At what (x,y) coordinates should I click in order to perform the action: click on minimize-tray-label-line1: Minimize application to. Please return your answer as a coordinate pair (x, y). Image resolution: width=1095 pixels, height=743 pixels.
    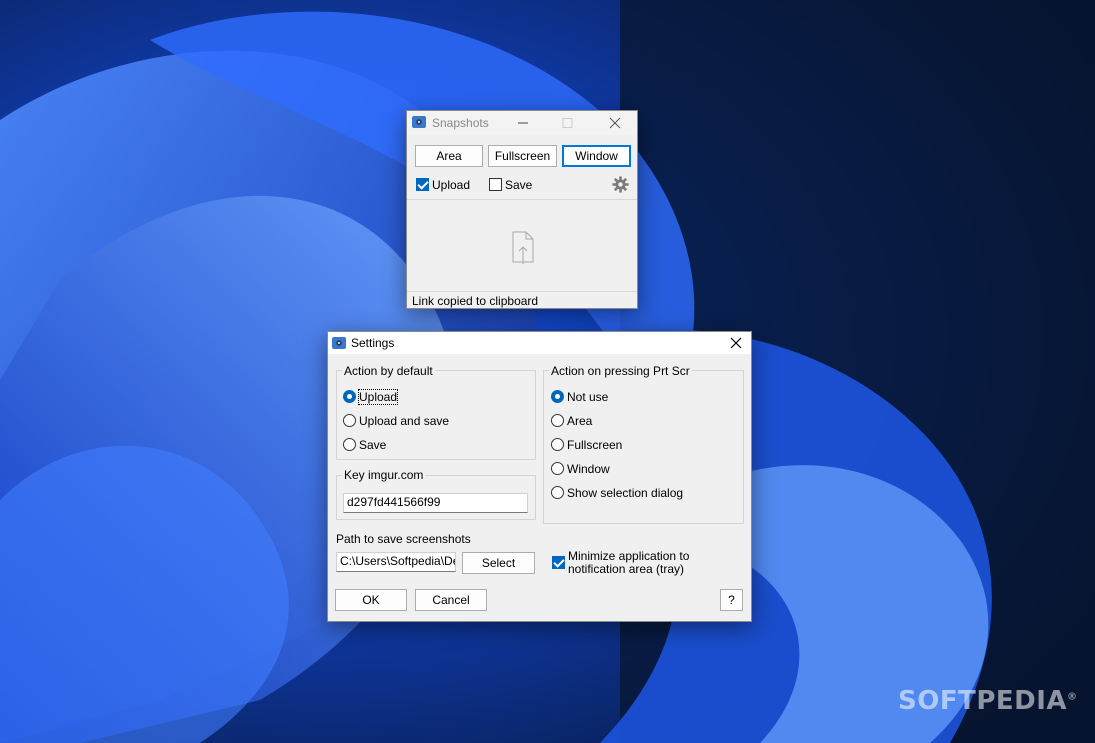
    Looking at the image, I should click on (628, 556).